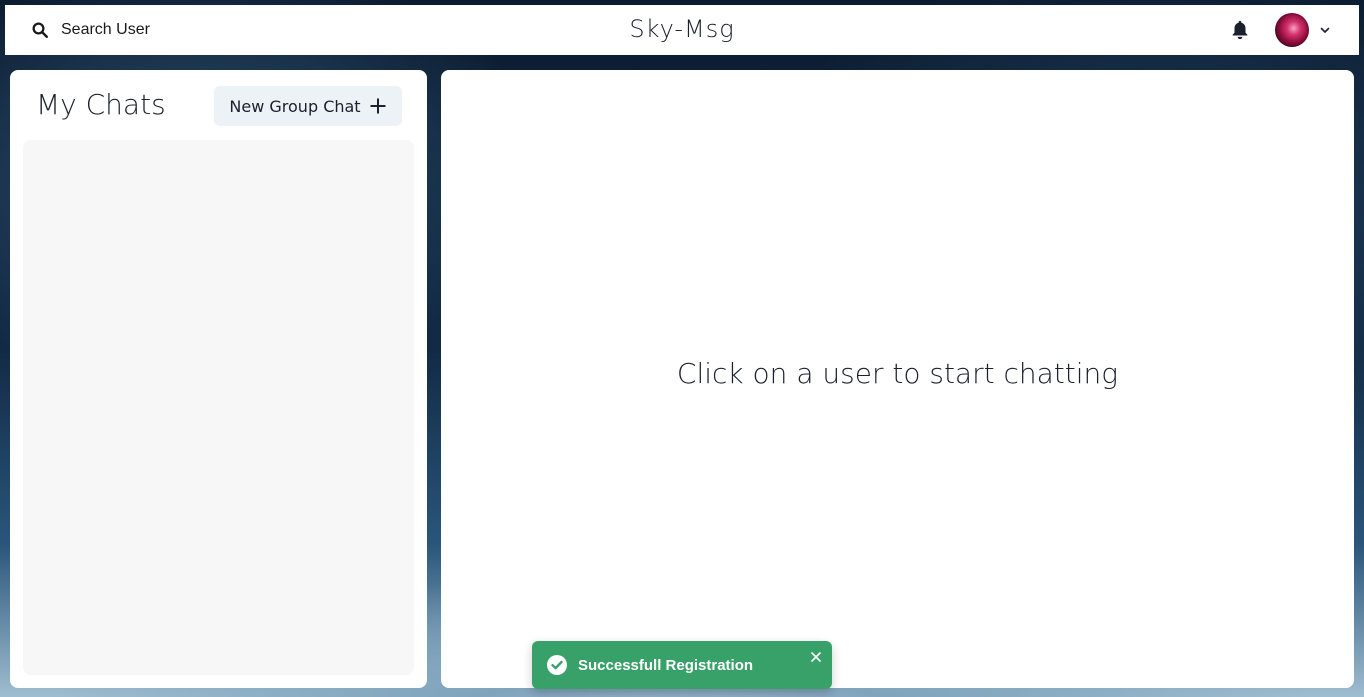 The image size is (1364, 697). What do you see at coordinates (1292, 30) in the screenshot?
I see `avatar` at bounding box center [1292, 30].